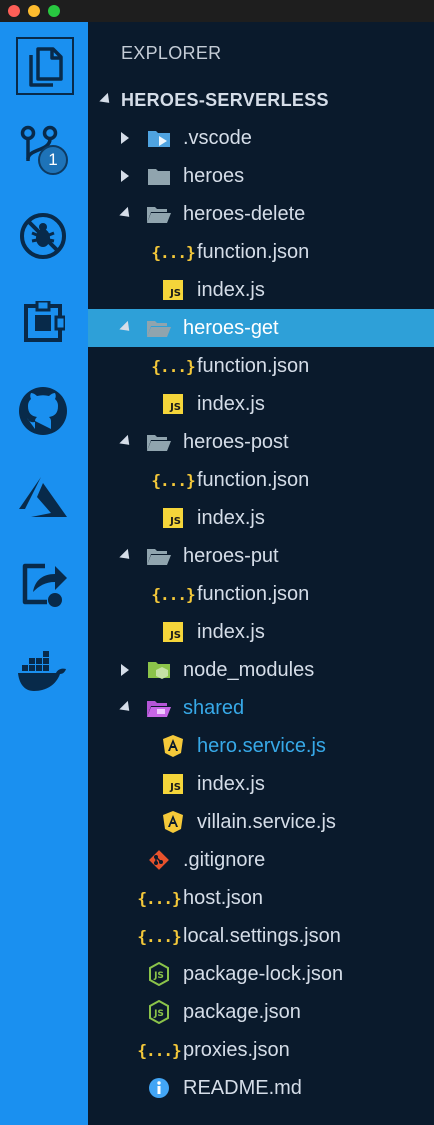  What do you see at coordinates (261, 708) in the screenshot?
I see `tree-folder-row: shared` at bounding box center [261, 708].